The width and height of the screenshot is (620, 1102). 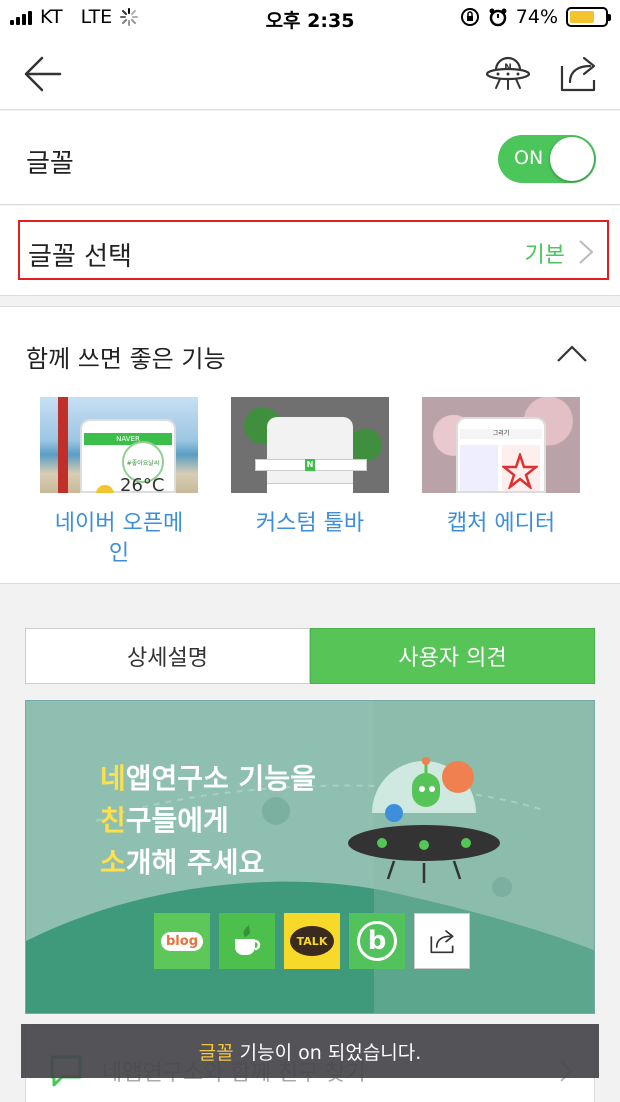 What do you see at coordinates (167, 656) in the screenshot?
I see `tab-detail-description: 상세설명` at bounding box center [167, 656].